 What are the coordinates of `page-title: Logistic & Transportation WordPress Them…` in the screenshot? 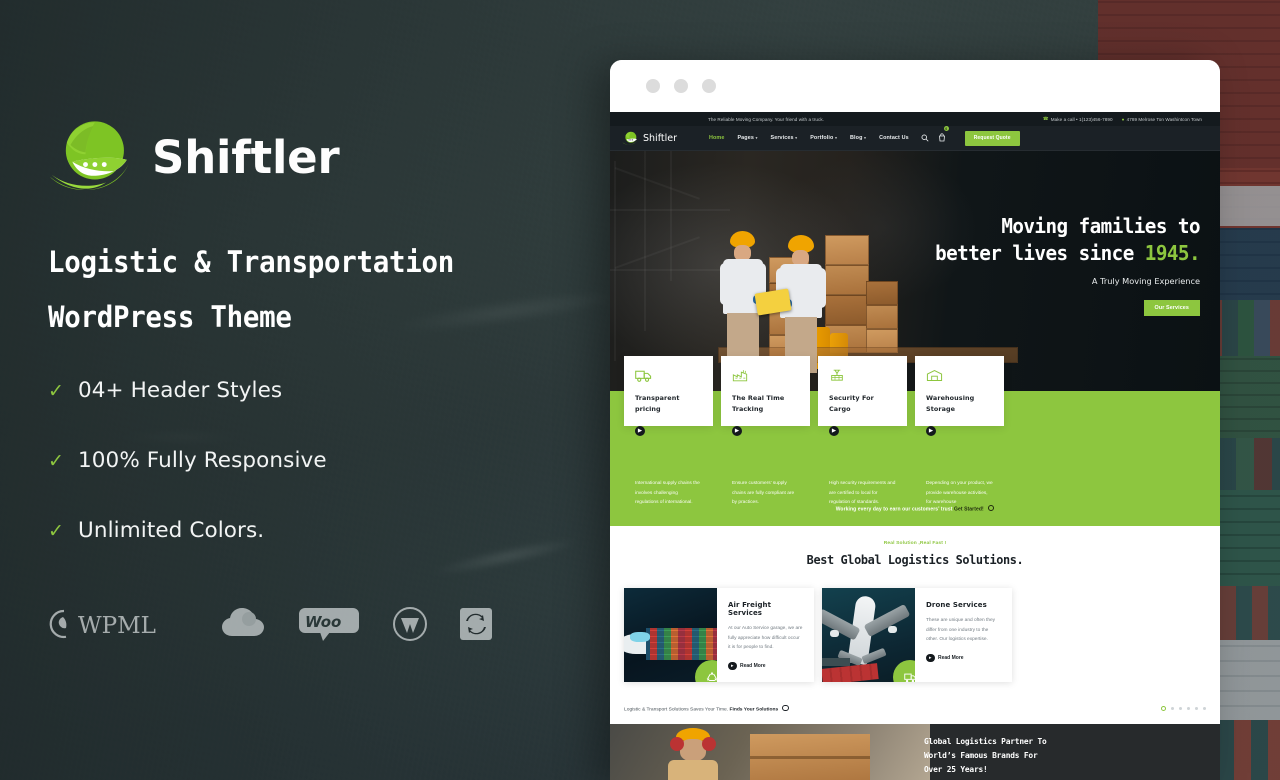 It's located at (266, 290).